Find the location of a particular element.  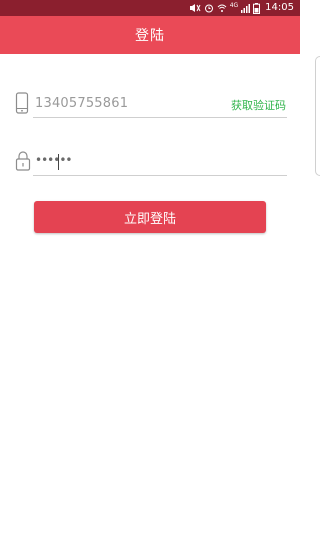

phone-field-underline is located at coordinates (160, 117).